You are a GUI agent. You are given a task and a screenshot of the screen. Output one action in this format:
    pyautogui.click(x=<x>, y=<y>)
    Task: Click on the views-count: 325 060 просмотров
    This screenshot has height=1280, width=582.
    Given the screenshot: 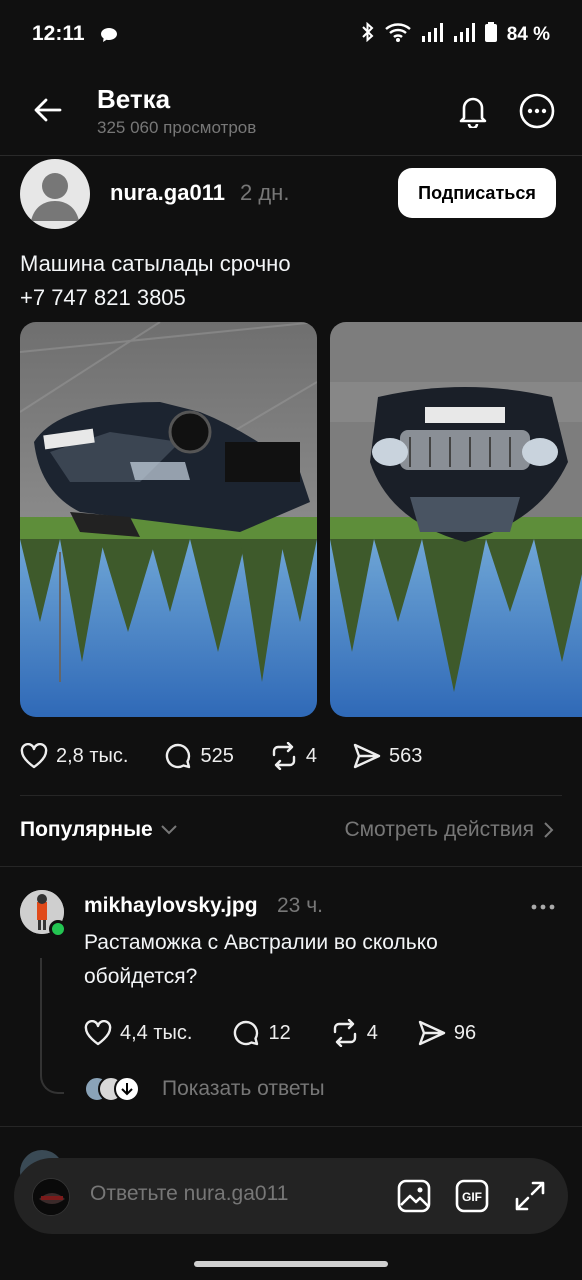 What is the action you would take?
    pyautogui.click(x=177, y=127)
    